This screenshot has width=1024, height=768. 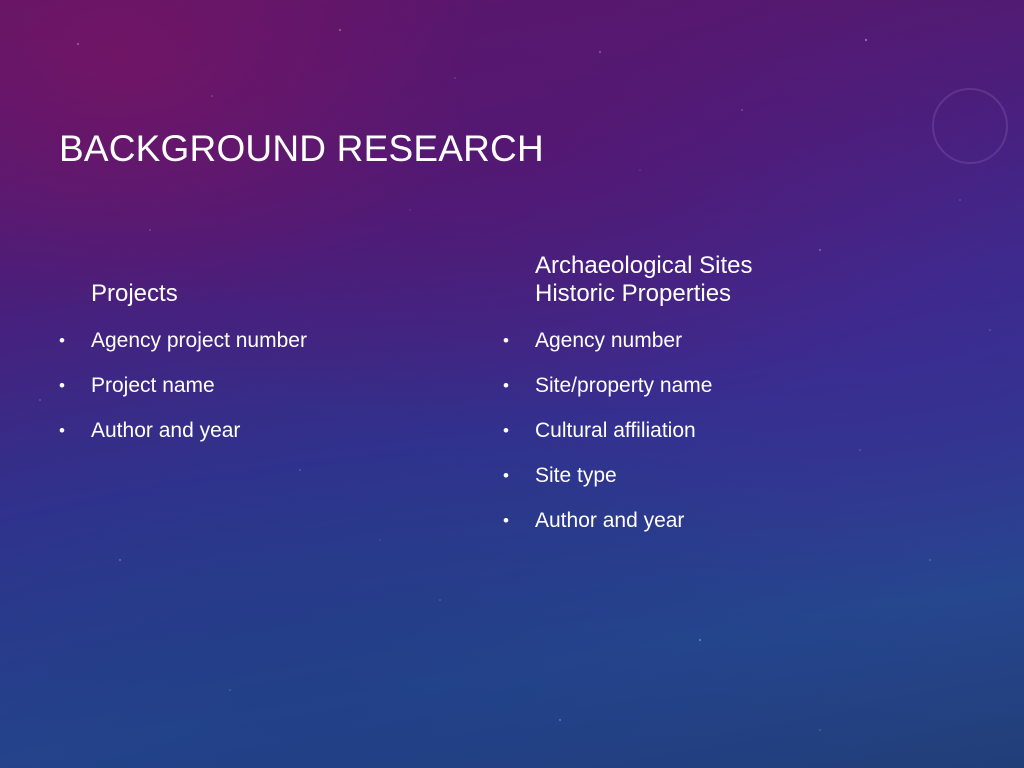 I want to click on sites-column-heading: Archaeological Sites Historic Properties, so click(x=643, y=280).